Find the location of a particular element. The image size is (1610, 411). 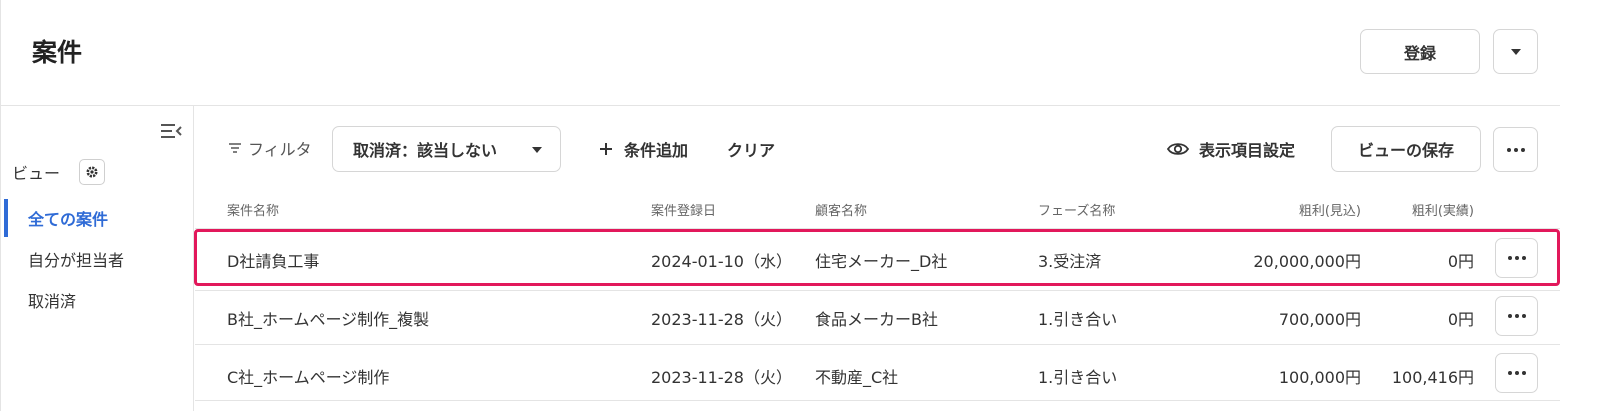

view-sidebar: ビュー 全ての案件 自分が担当者 取消済 is located at coordinates (97, 258).